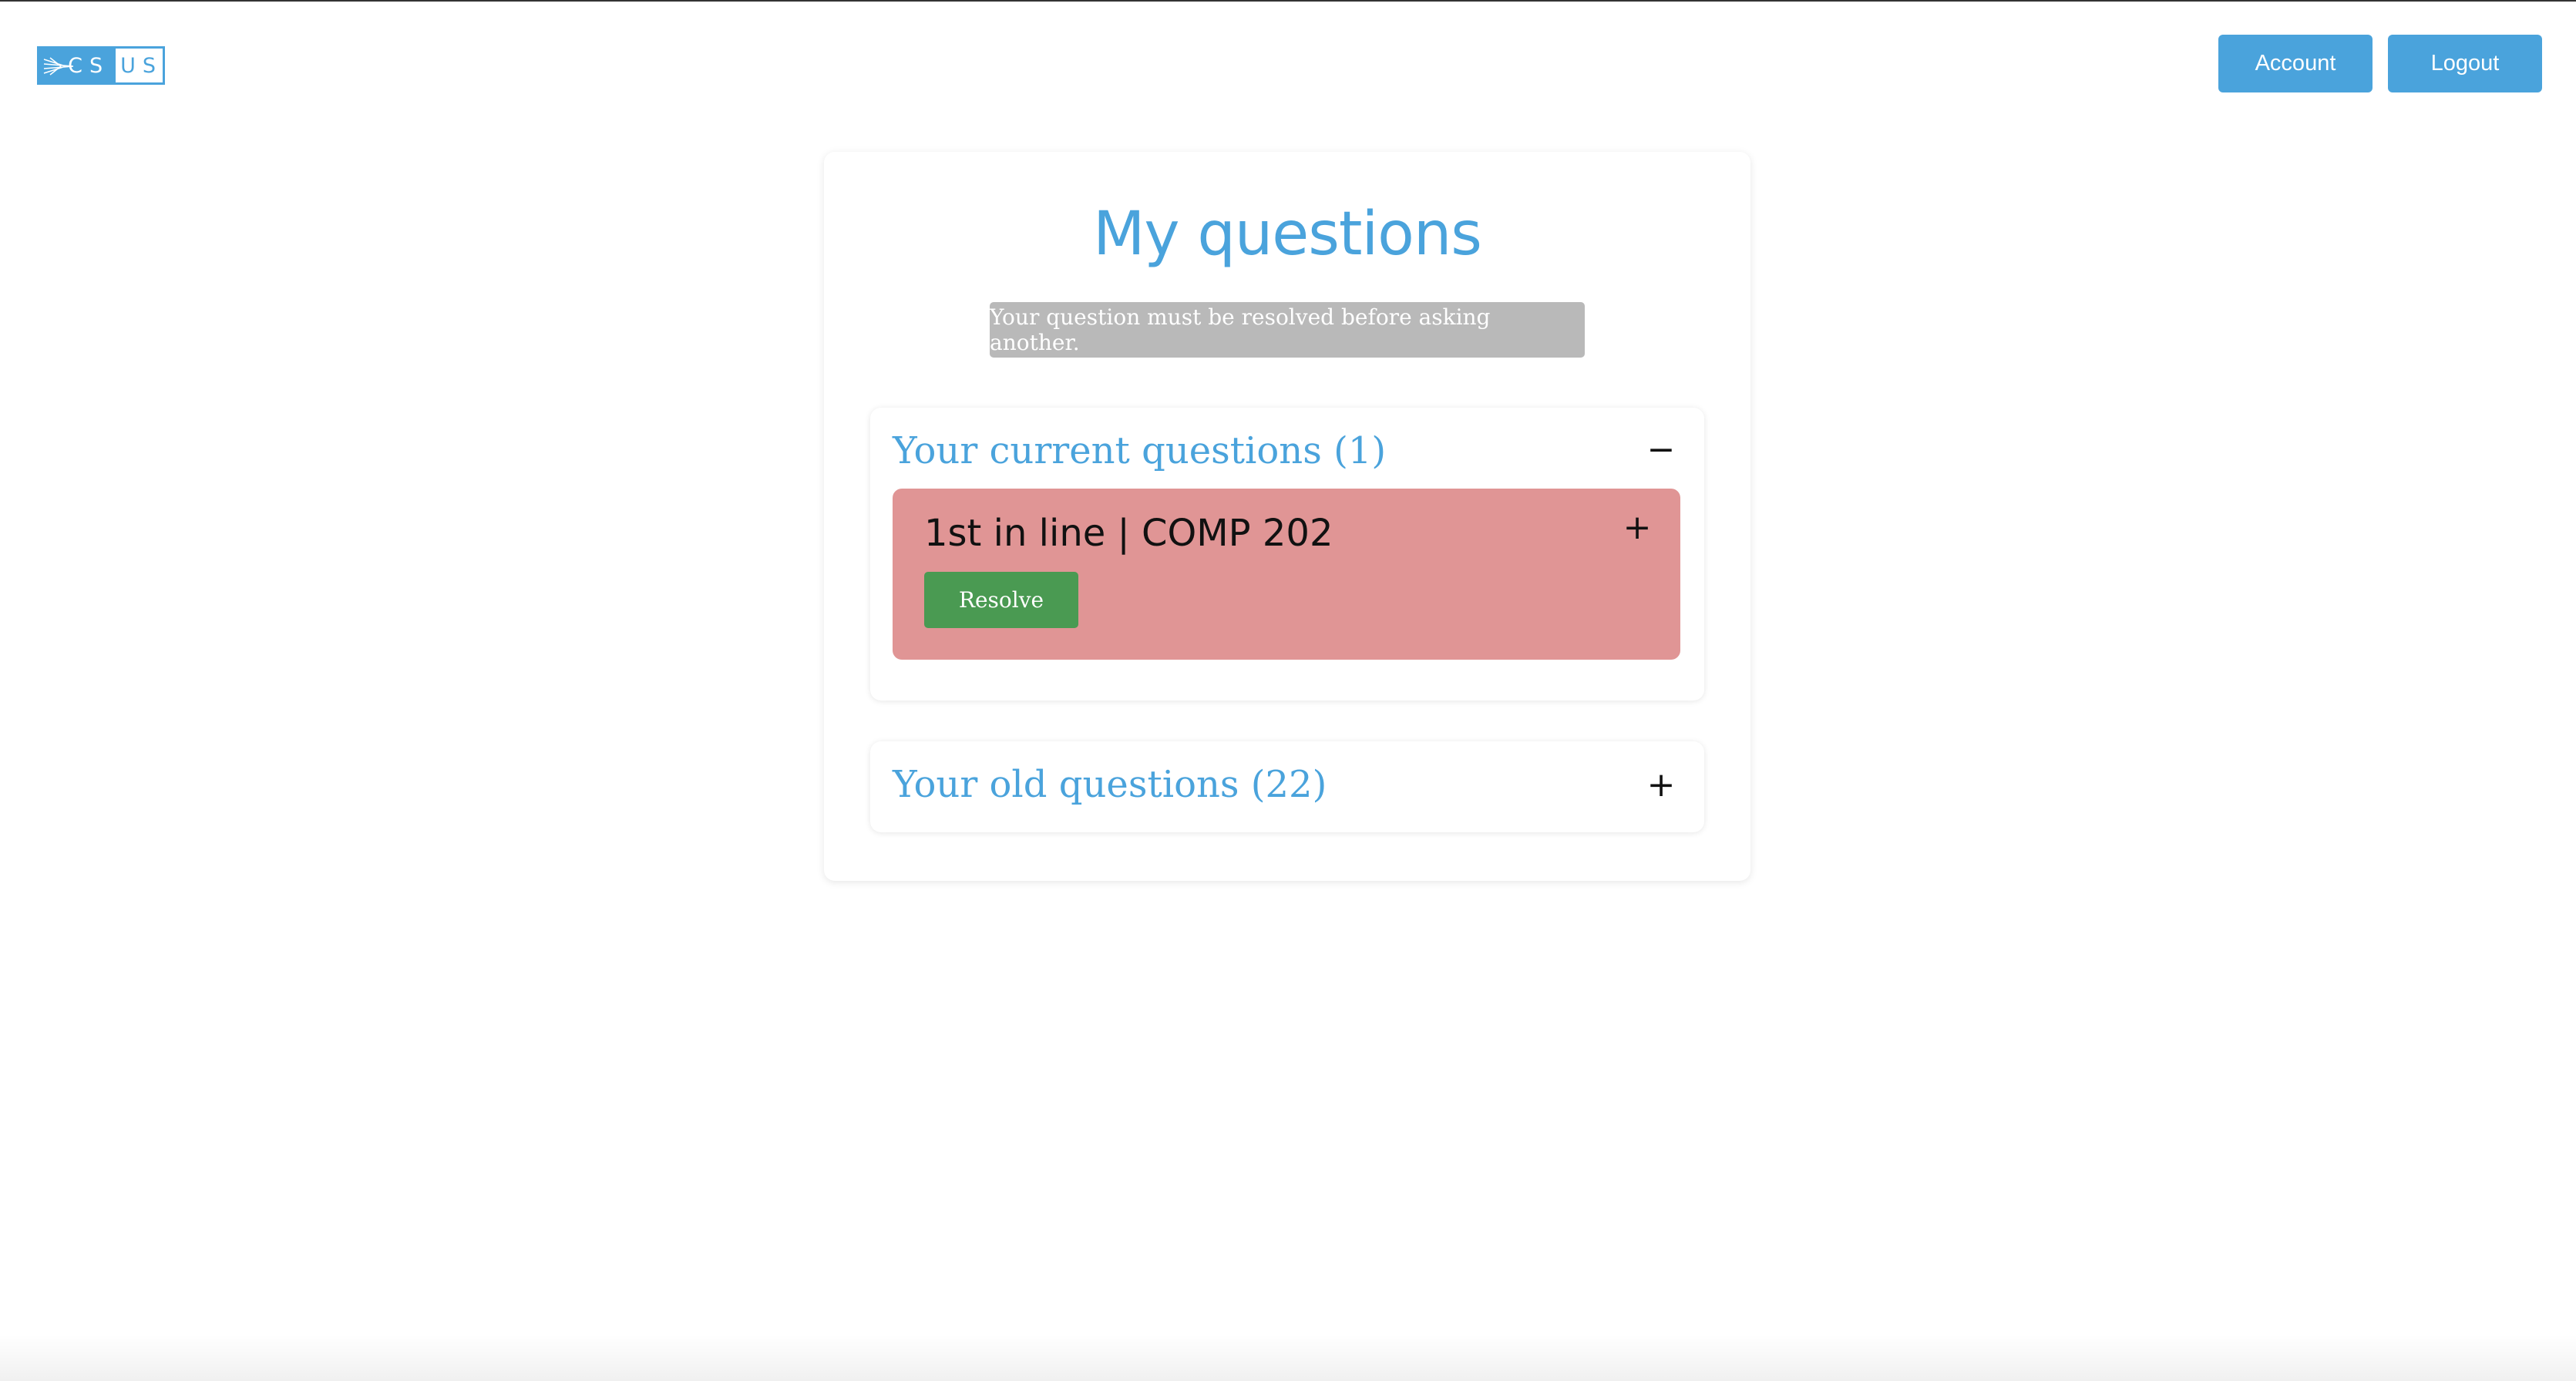 The image size is (2576, 1381). I want to click on account-button: Account, so click(2295, 63).